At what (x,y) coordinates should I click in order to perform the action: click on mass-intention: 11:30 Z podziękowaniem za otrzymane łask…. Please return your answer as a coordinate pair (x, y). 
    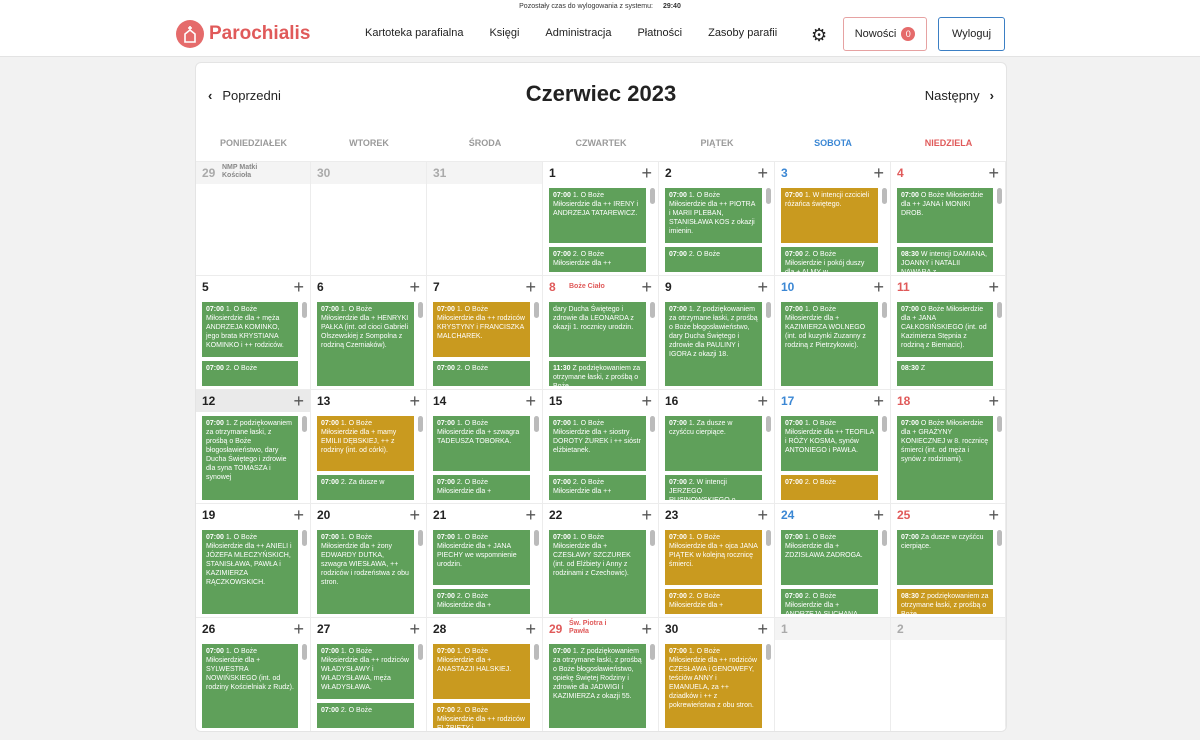
    Looking at the image, I should click on (597, 373).